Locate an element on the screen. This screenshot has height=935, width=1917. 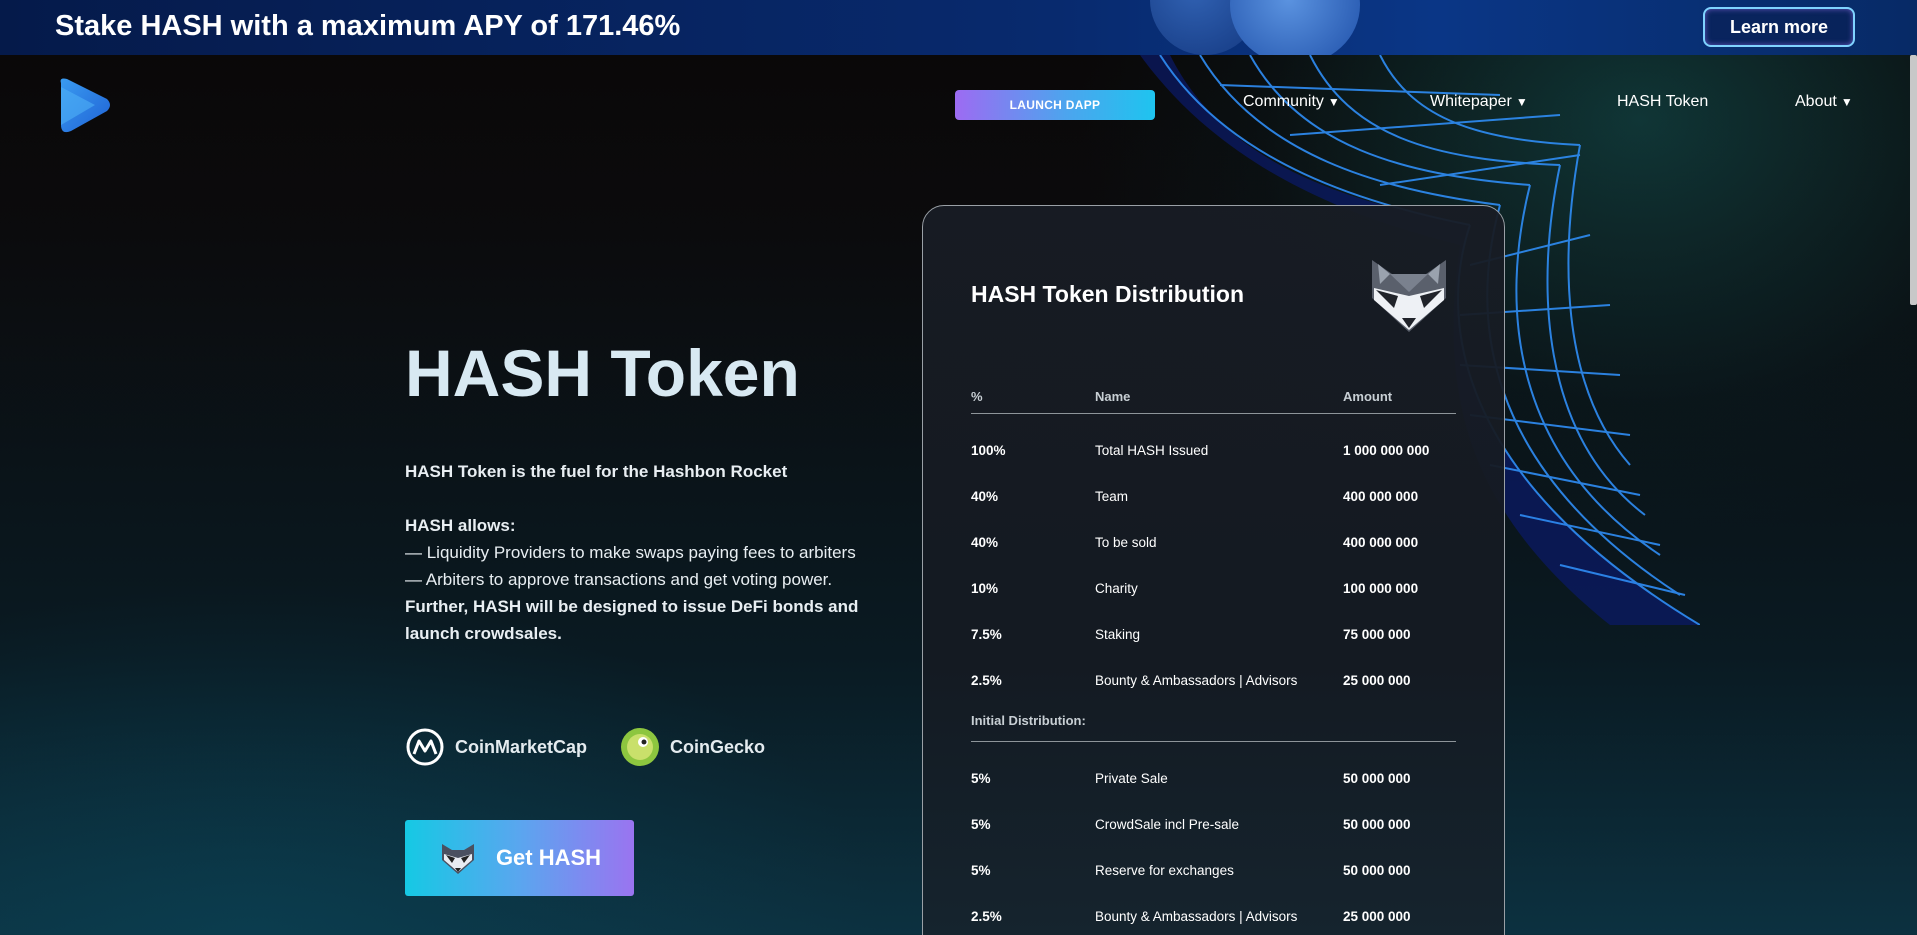
nav-about-label: About is located at coordinates (1816, 101).